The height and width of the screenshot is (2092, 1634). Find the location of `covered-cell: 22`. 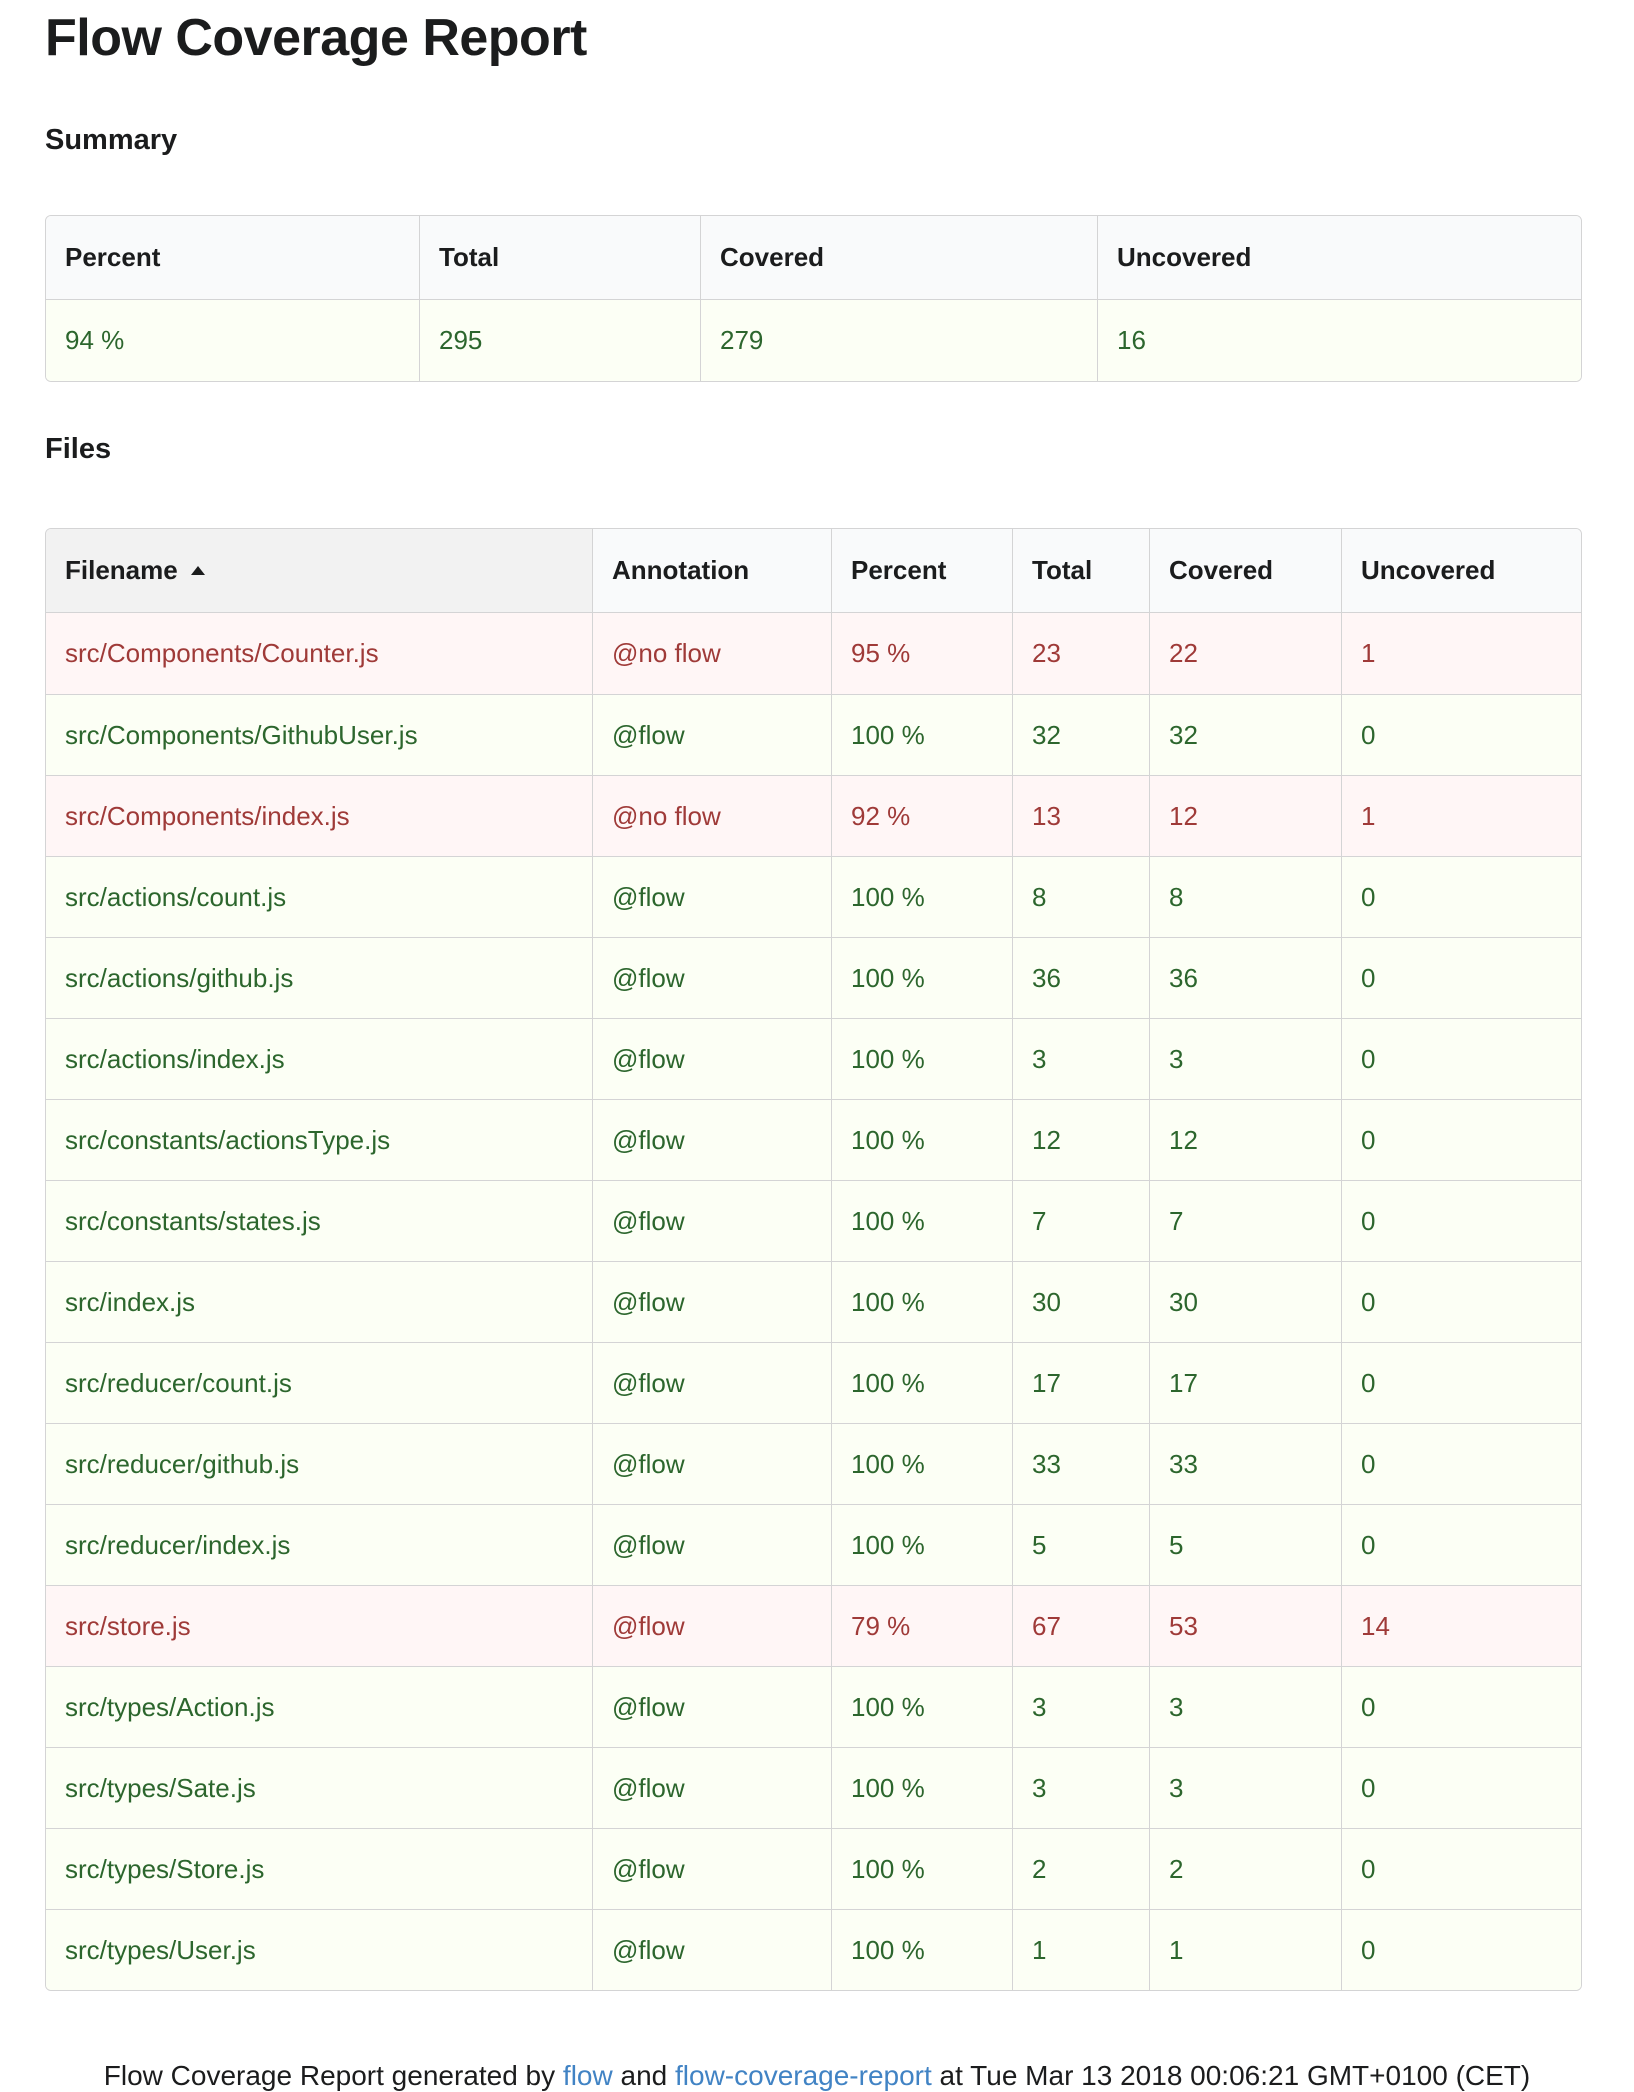

covered-cell: 22 is located at coordinates (1245, 653).